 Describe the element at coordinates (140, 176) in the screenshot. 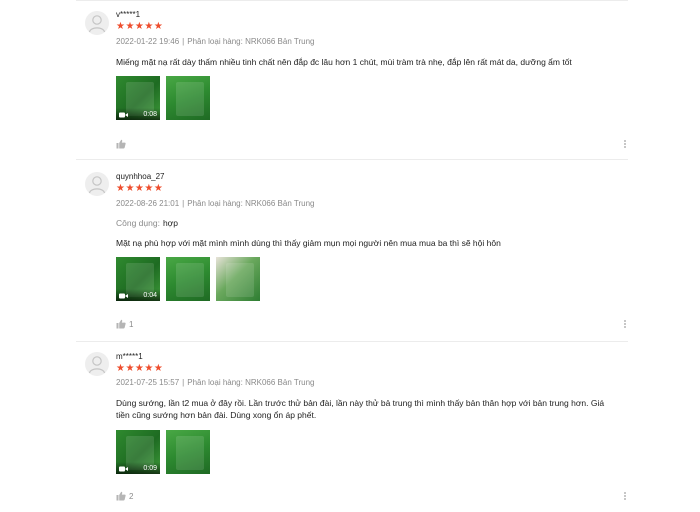

I see `reviewer-name: quynhhoa_27` at that location.